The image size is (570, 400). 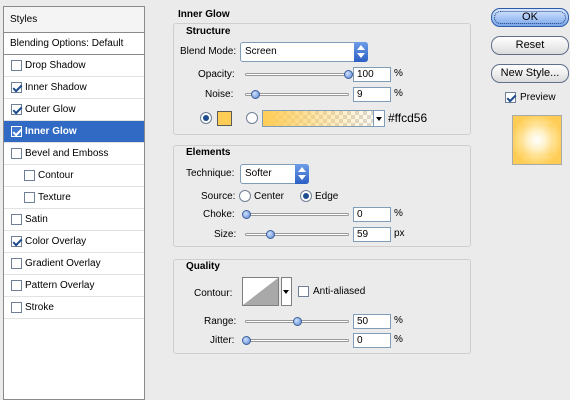 I want to click on size-label: Size:, so click(x=225, y=234).